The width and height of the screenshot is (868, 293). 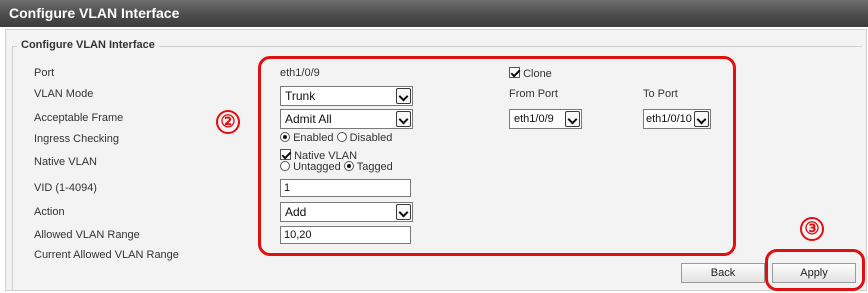 What do you see at coordinates (76, 139) in the screenshot?
I see `ingress-checking-label: Ingress Checking` at bounding box center [76, 139].